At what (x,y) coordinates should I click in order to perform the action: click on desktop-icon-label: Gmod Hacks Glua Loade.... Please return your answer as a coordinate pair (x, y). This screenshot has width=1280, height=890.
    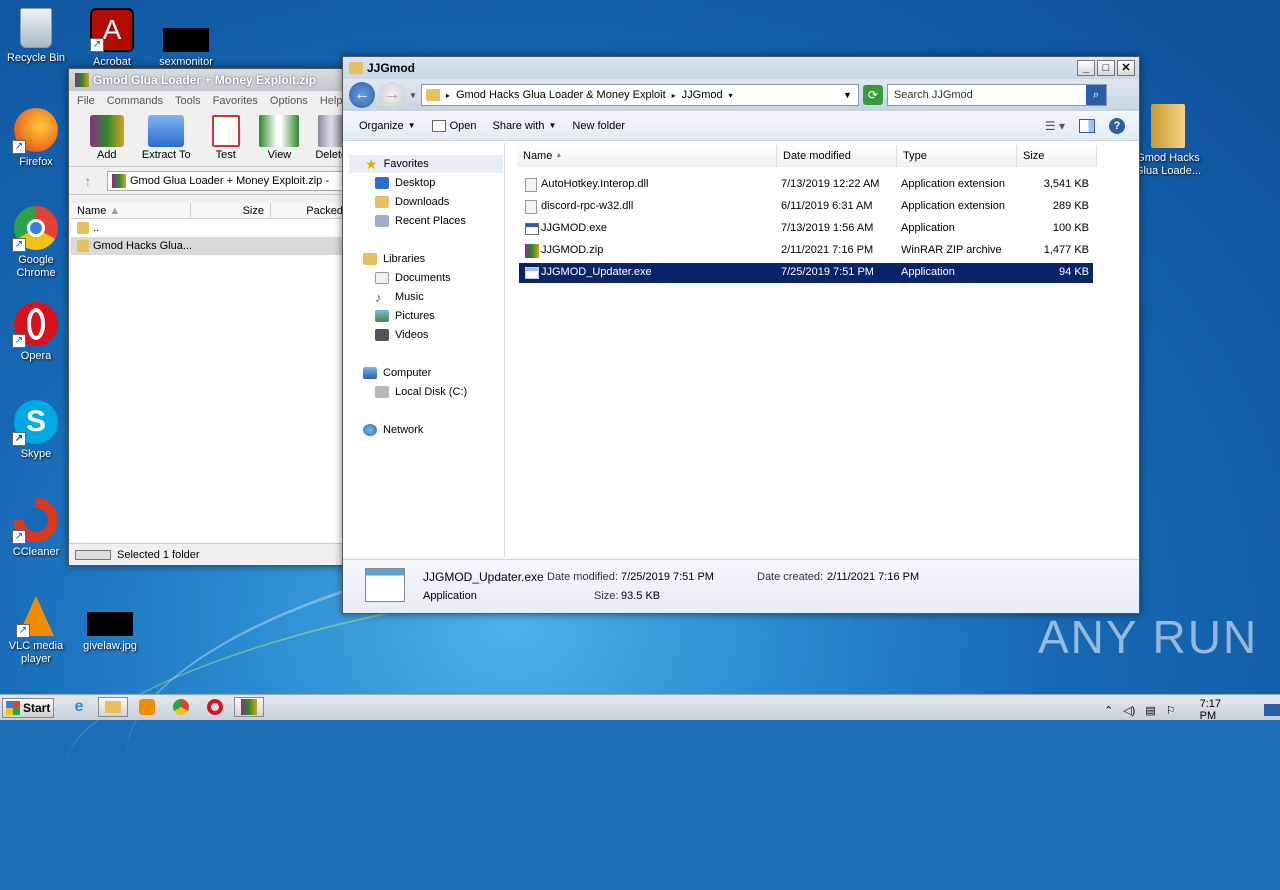
    Looking at the image, I should click on (1168, 164).